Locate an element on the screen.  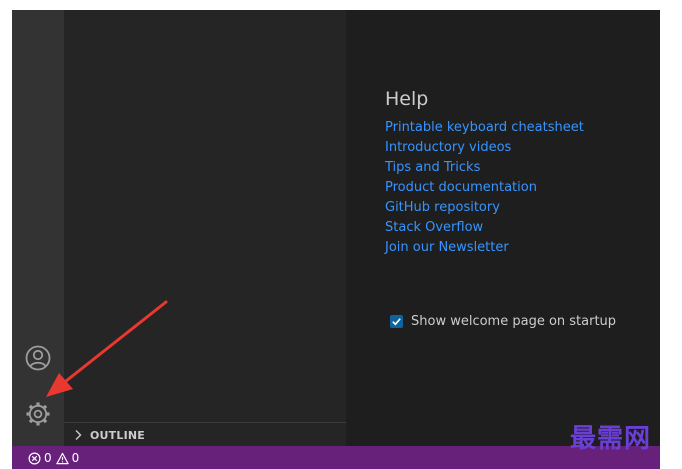
link-introductory-videos: Introductory videos is located at coordinates (448, 147).